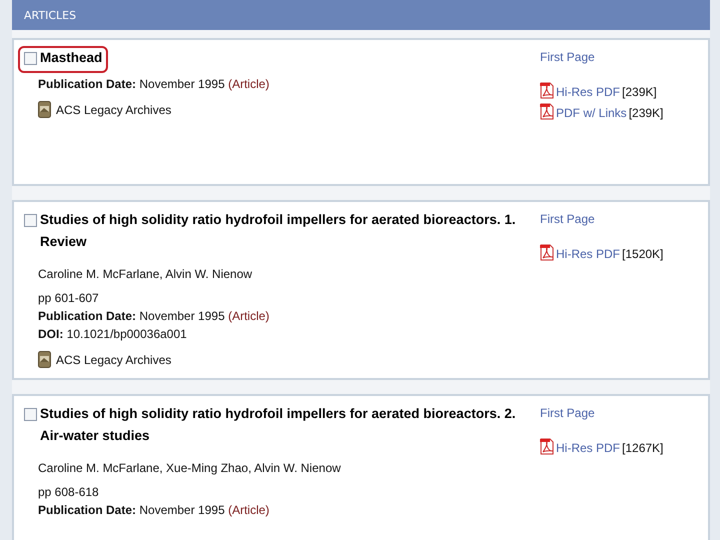 The height and width of the screenshot is (540, 720). What do you see at coordinates (190, 468) in the screenshot?
I see `authors: Caroline M. McFarlane, Xue-Ming Zhao, Alvin W. Nienow` at bounding box center [190, 468].